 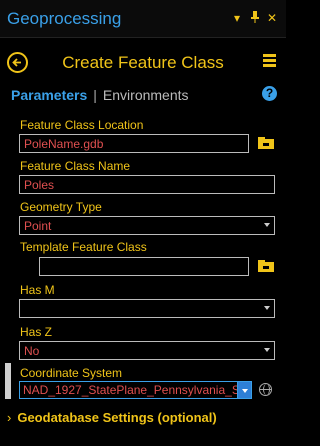 What do you see at coordinates (144, 266) in the screenshot?
I see `template-input` at bounding box center [144, 266].